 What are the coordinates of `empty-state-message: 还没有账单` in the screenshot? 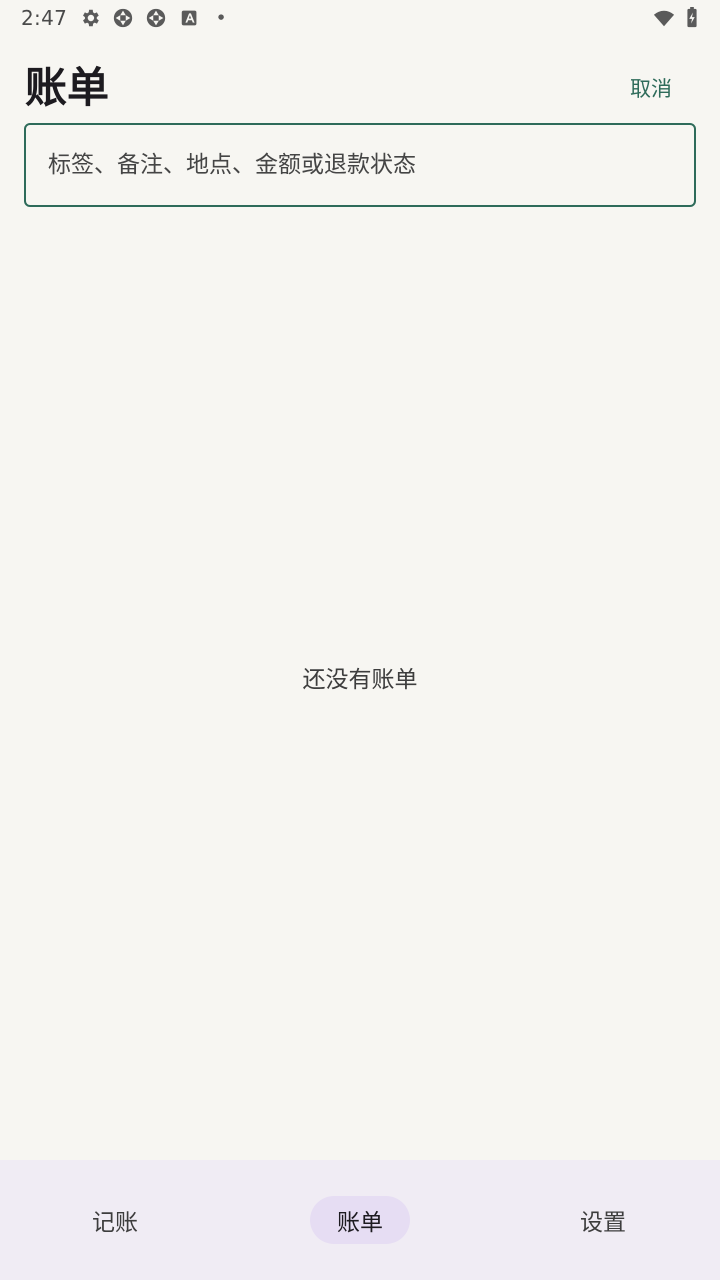 It's located at (360, 680).